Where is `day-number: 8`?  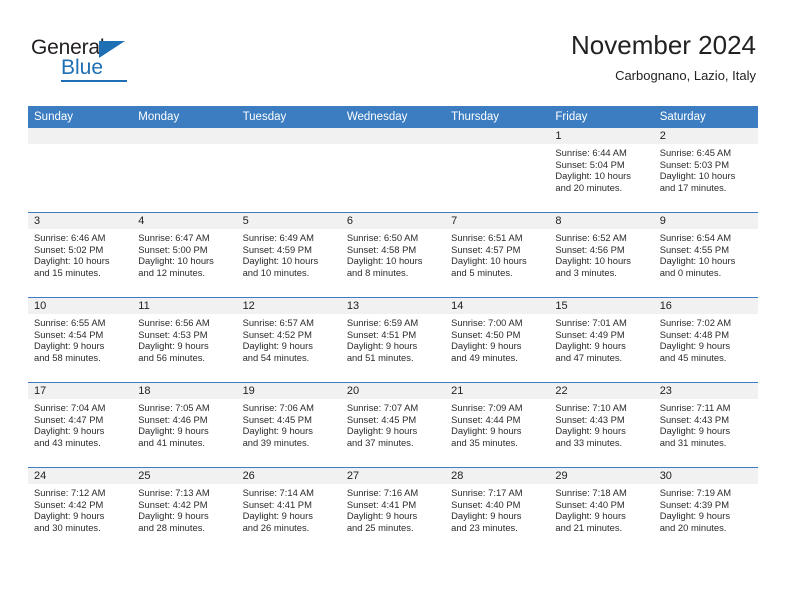
day-number: 8 is located at coordinates (601, 221).